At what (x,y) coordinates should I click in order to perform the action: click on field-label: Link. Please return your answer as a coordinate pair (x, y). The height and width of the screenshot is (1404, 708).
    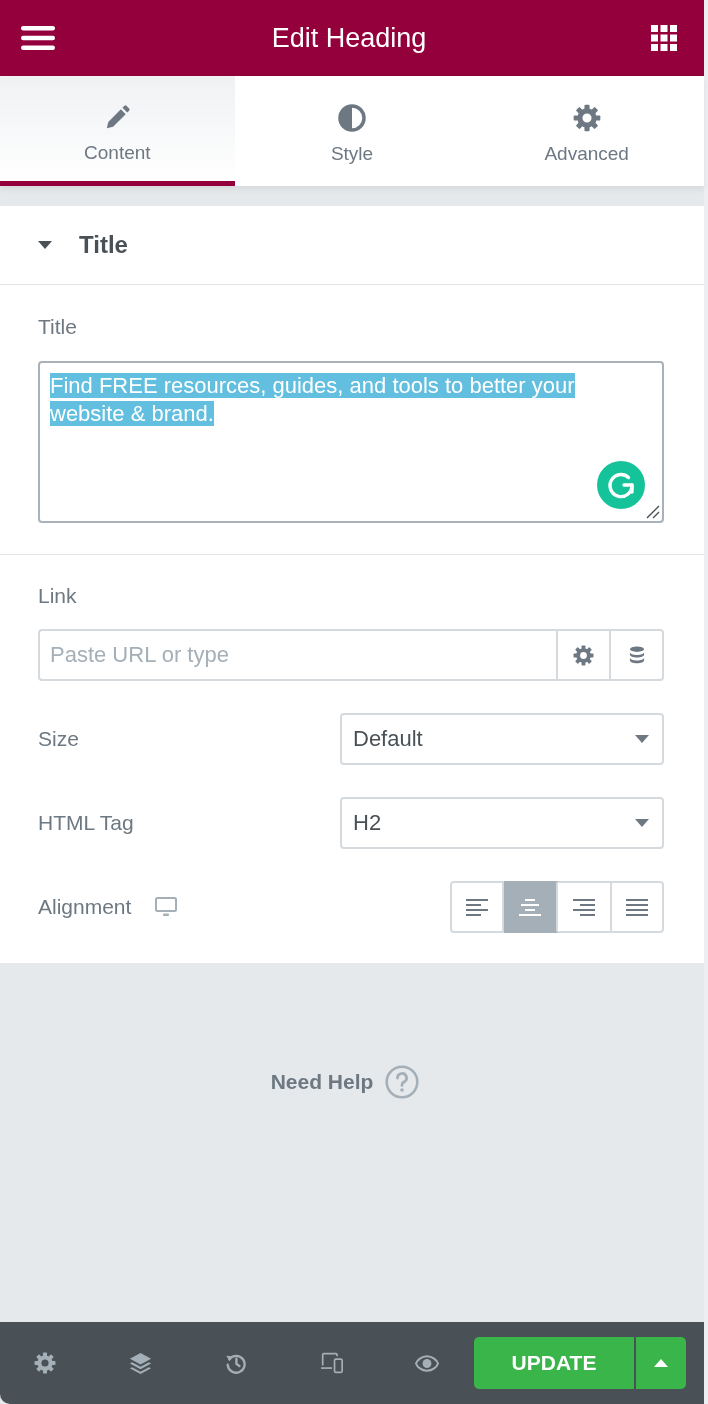
    Looking at the image, I should click on (58, 596).